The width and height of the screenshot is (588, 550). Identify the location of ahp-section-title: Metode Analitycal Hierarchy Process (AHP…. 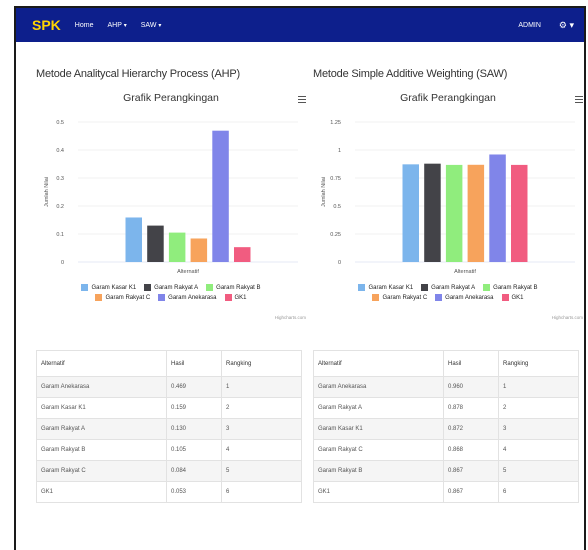
(138, 74).